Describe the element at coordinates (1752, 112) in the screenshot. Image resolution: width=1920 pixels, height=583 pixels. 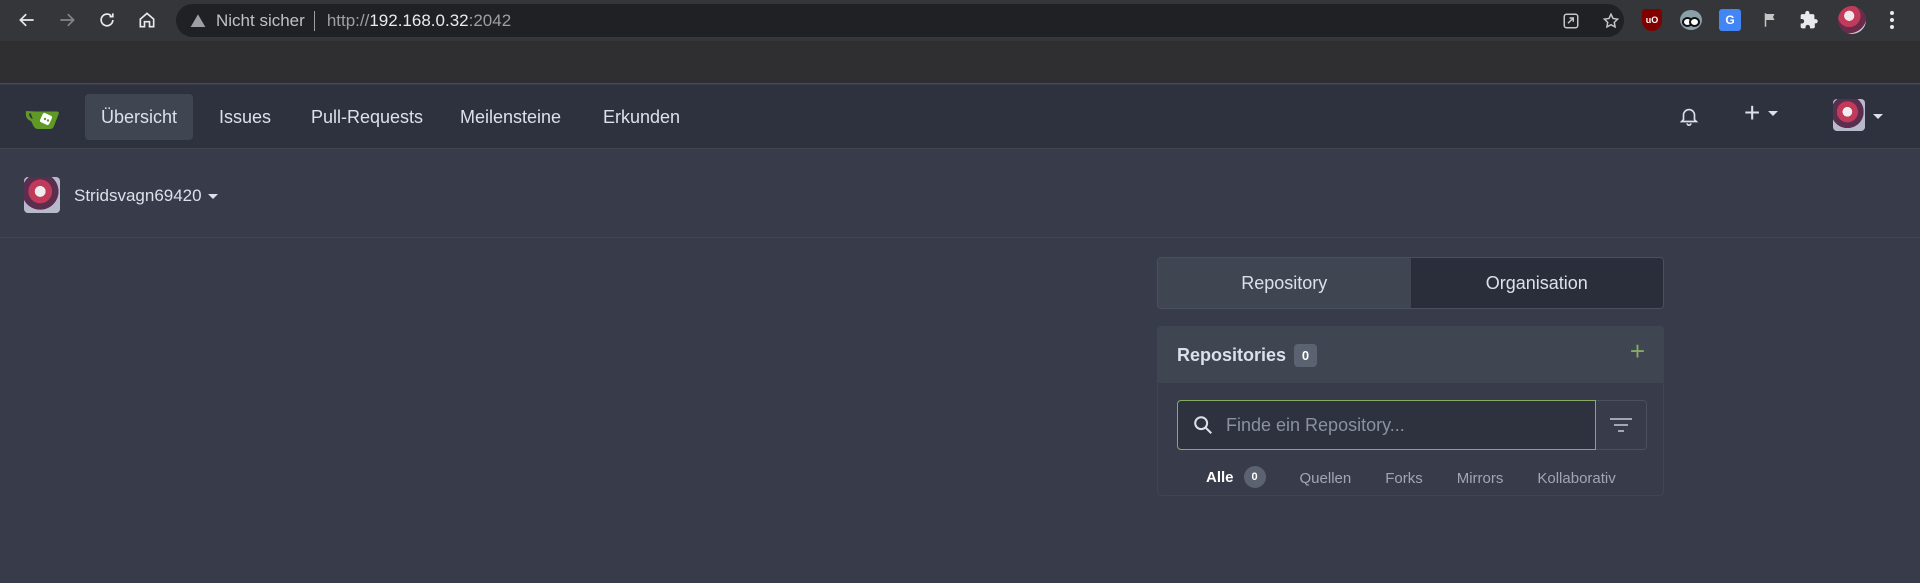
I see `plus-icon: +` at that location.